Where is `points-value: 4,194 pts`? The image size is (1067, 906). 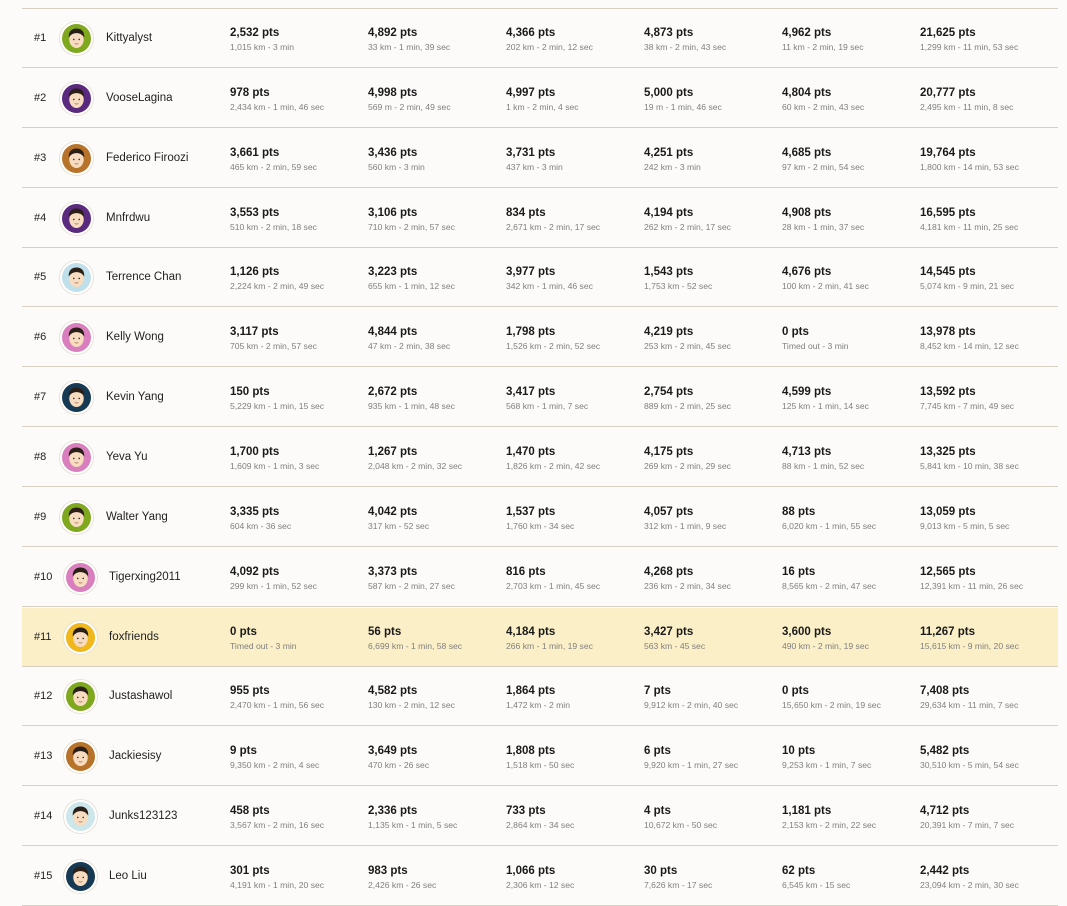 points-value: 4,194 pts is located at coordinates (669, 212).